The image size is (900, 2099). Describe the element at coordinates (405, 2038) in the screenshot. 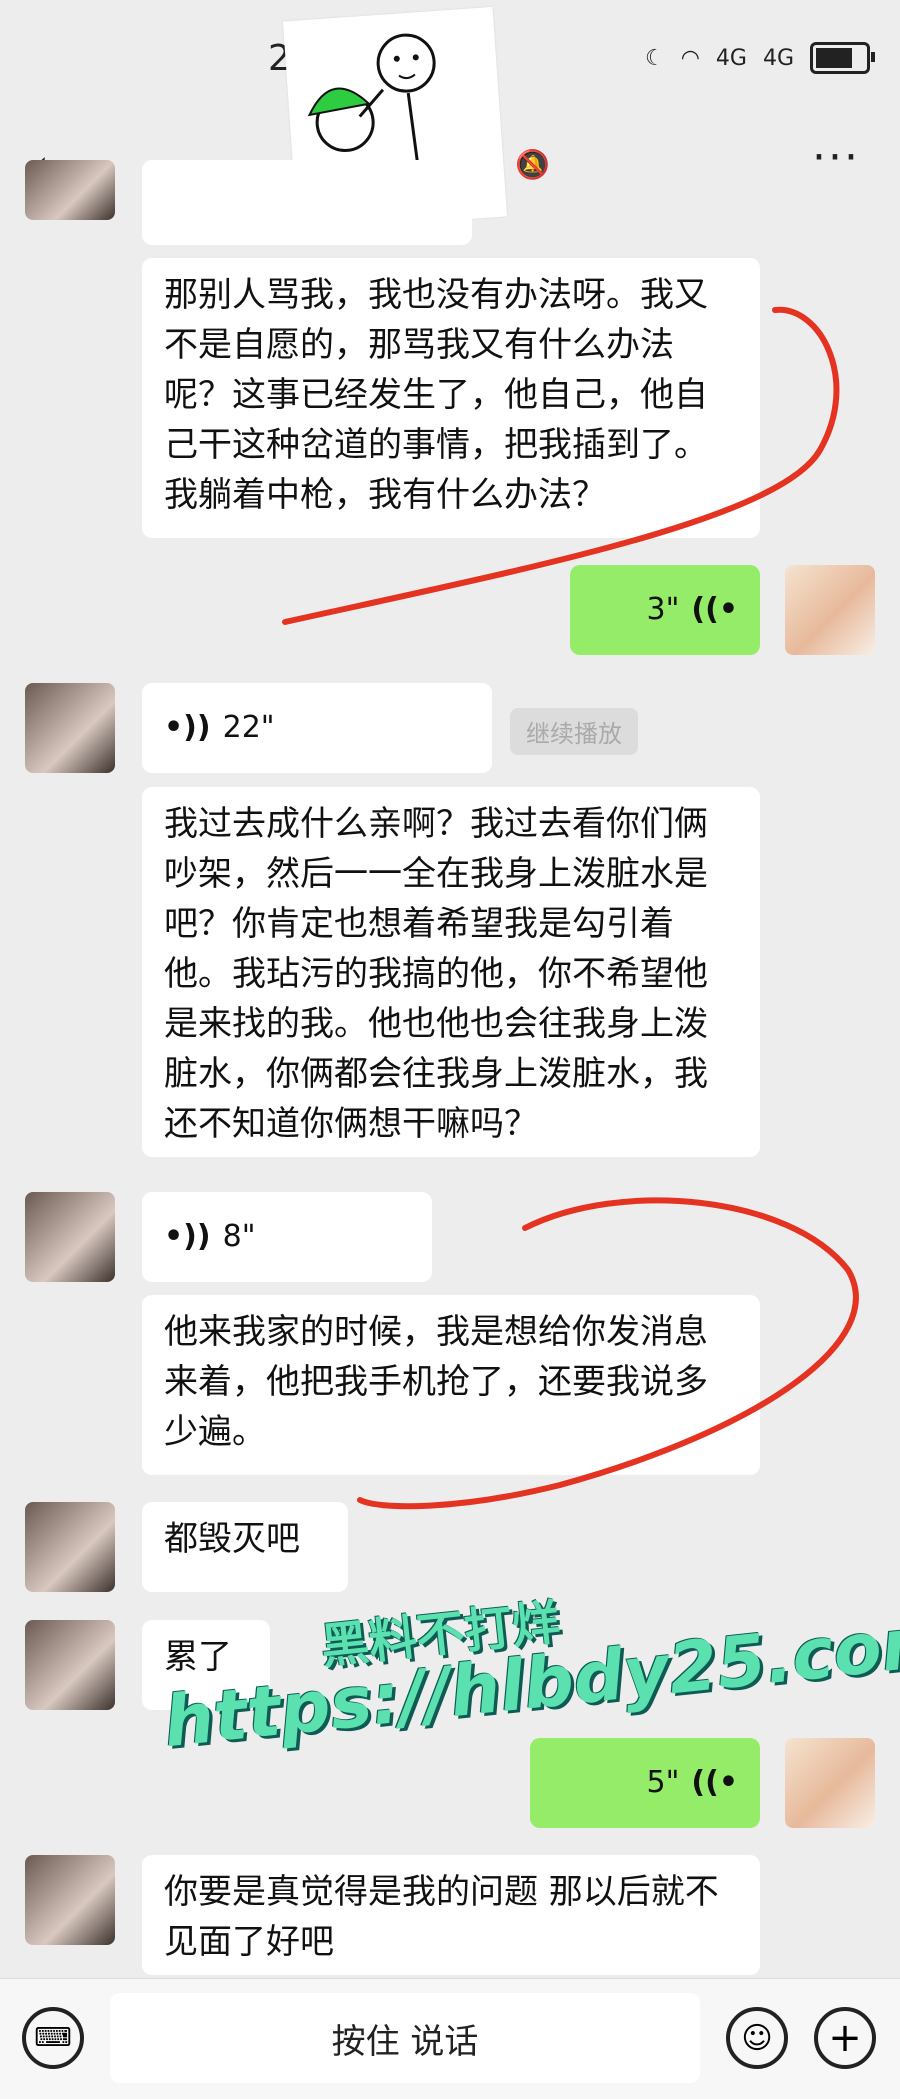

I see `hold-to-talk-button: 按住 说话` at that location.